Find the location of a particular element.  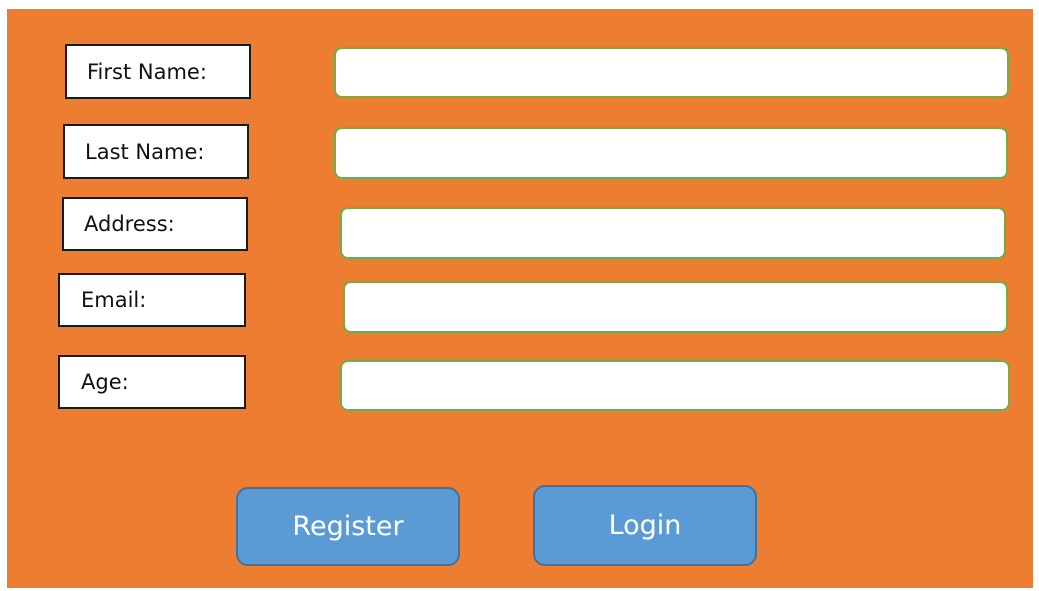

first-name-label: First Name: is located at coordinates (158, 71).